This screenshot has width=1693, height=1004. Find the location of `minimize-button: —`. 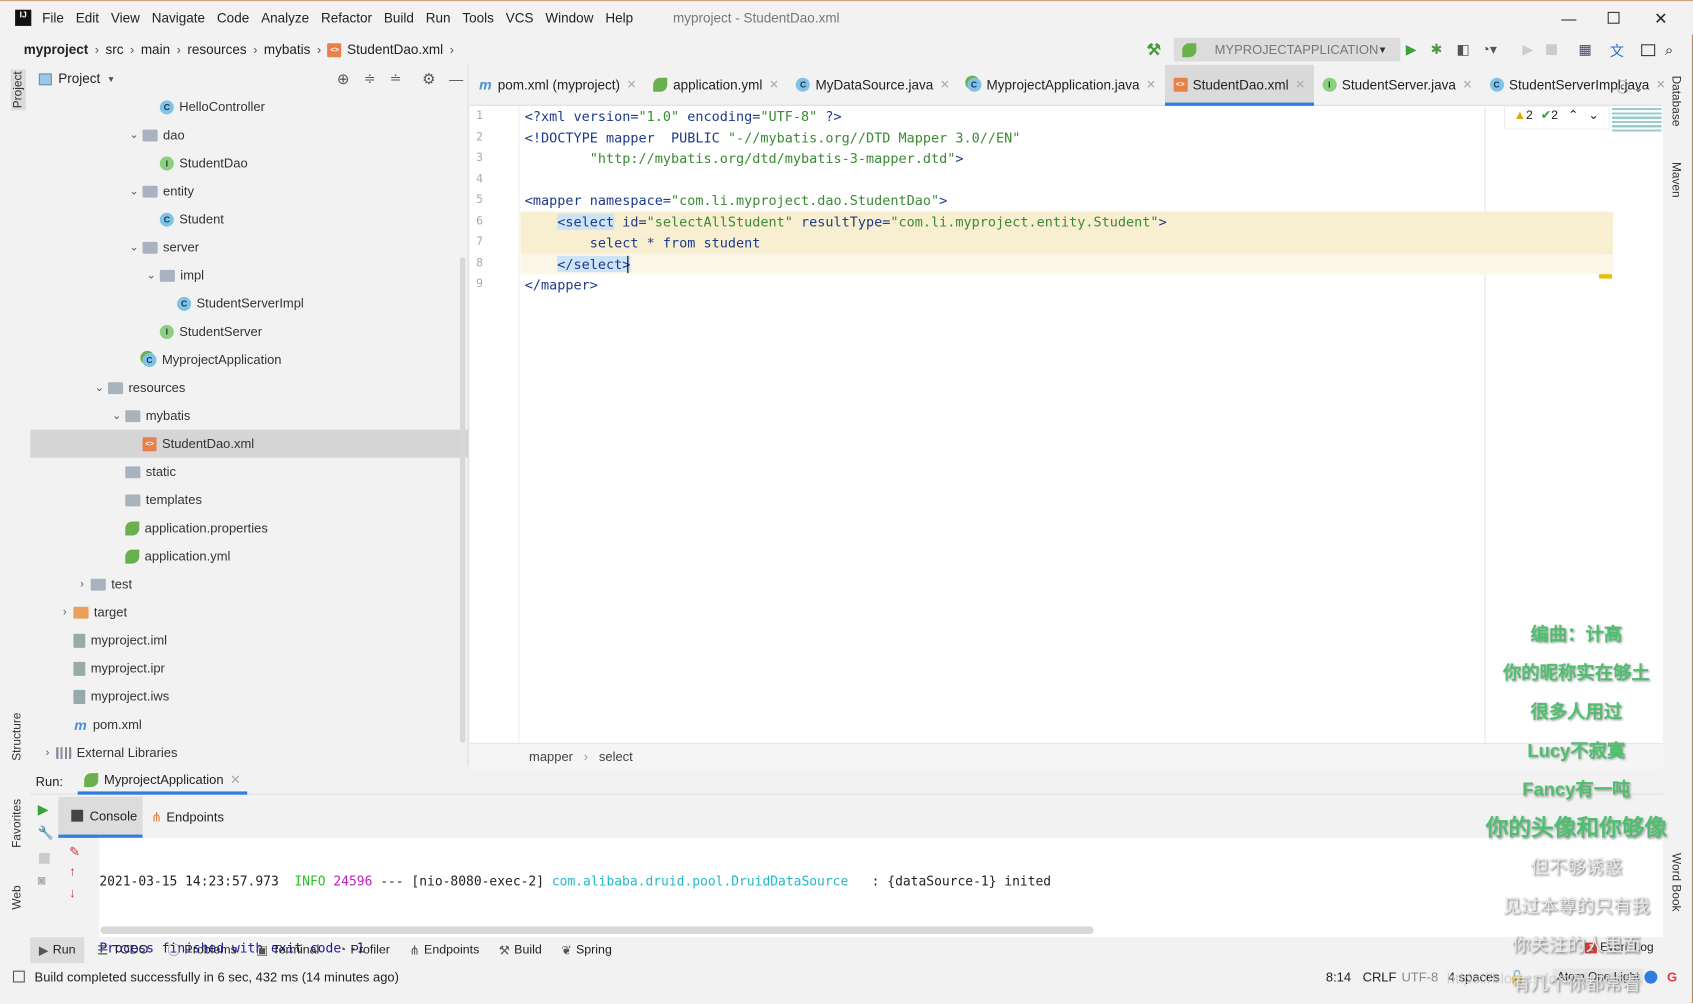

minimize-button: — is located at coordinates (1568, 17).